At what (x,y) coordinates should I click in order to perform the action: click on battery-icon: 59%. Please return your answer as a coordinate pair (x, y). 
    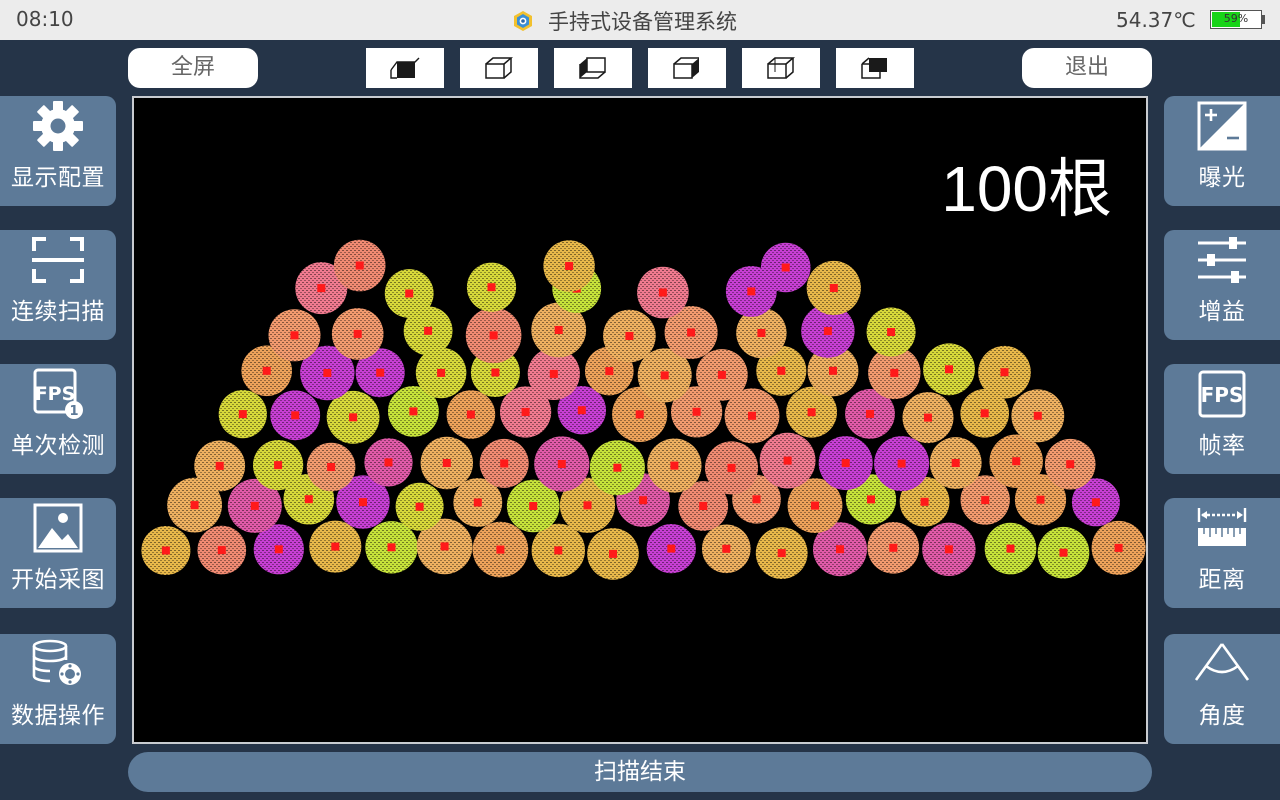
    Looking at the image, I should click on (1236, 19).